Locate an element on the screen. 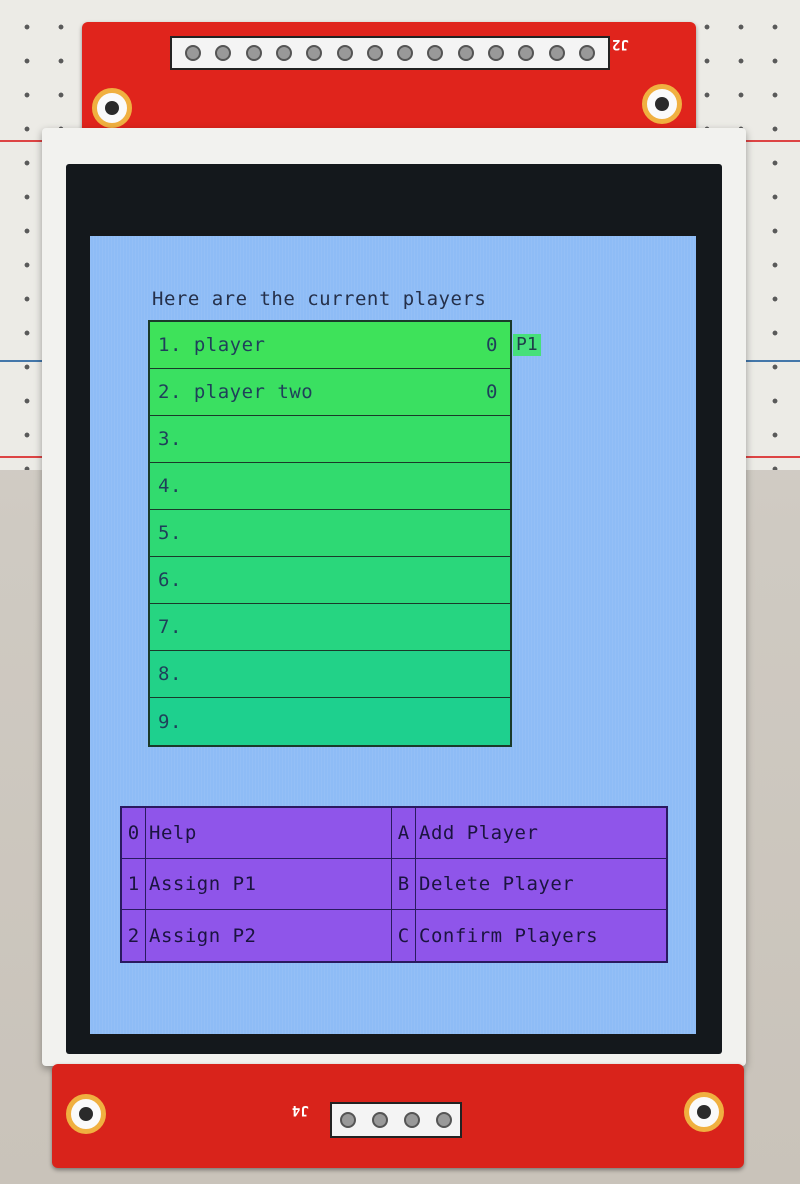  player-row: 2. player two 0 is located at coordinates (330, 392).